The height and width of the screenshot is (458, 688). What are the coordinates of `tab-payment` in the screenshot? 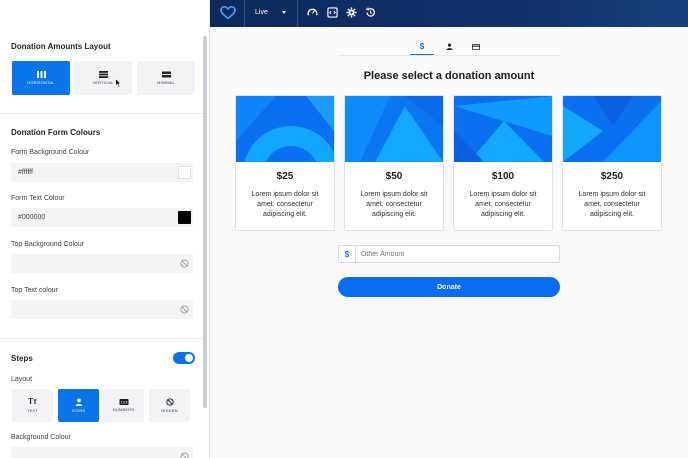 It's located at (476, 46).